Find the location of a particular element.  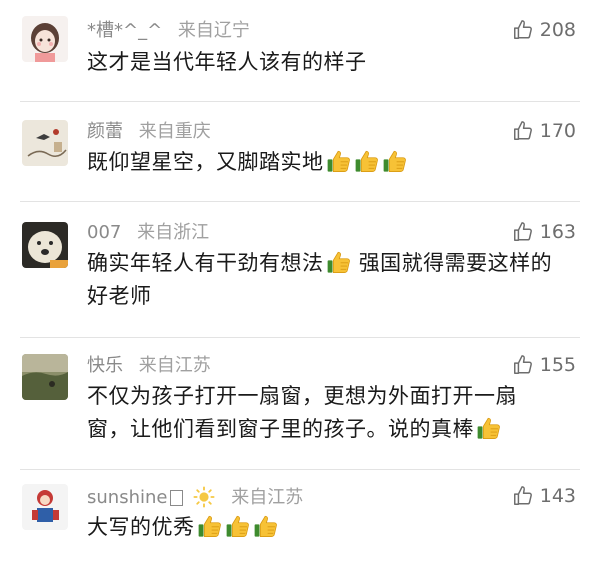

location: 来自辽宁 is located at coordinates (213, 30).